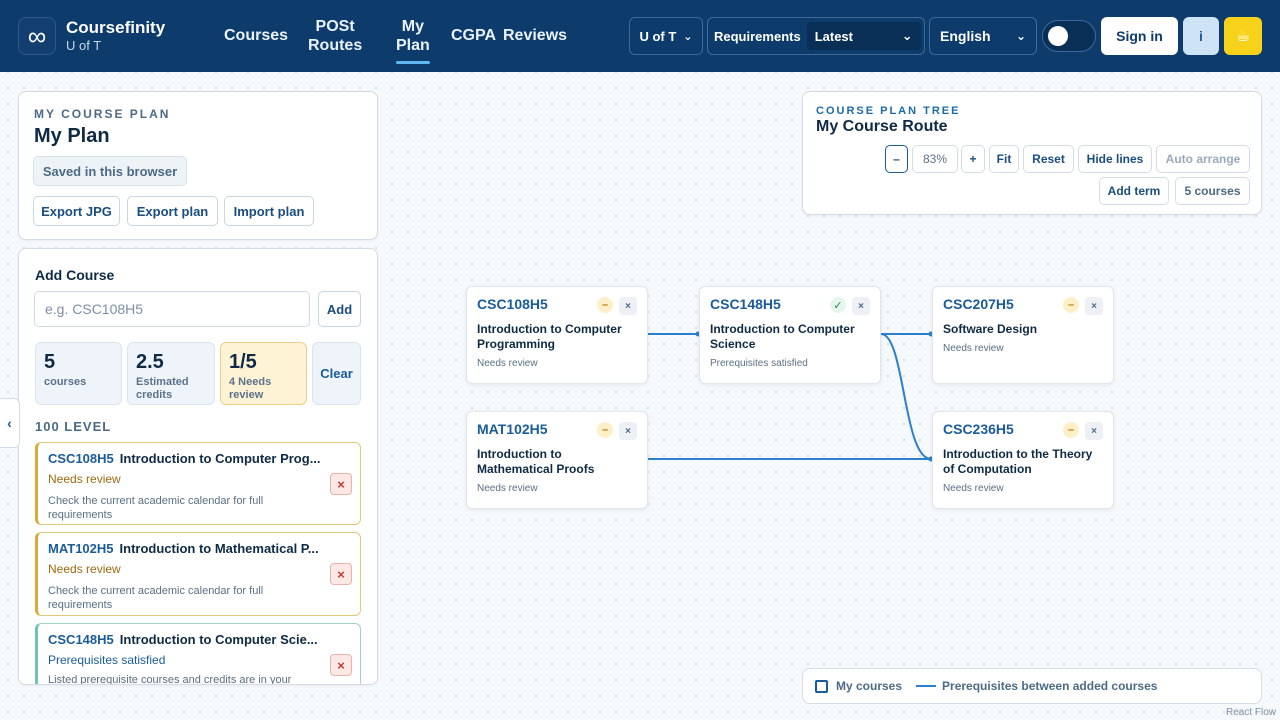  I want to click on node-title: Introduction to Computer Science, so click(782, 336).